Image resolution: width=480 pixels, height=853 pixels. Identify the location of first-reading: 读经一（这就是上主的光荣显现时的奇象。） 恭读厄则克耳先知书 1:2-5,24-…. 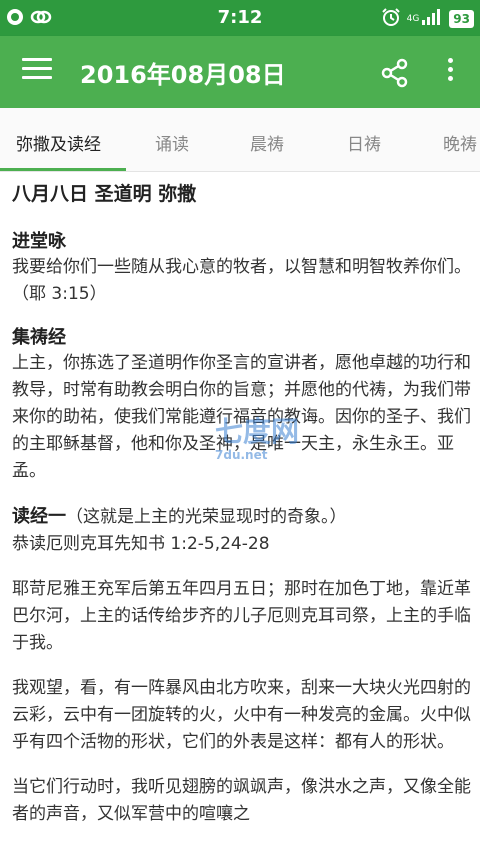
(242, 530).